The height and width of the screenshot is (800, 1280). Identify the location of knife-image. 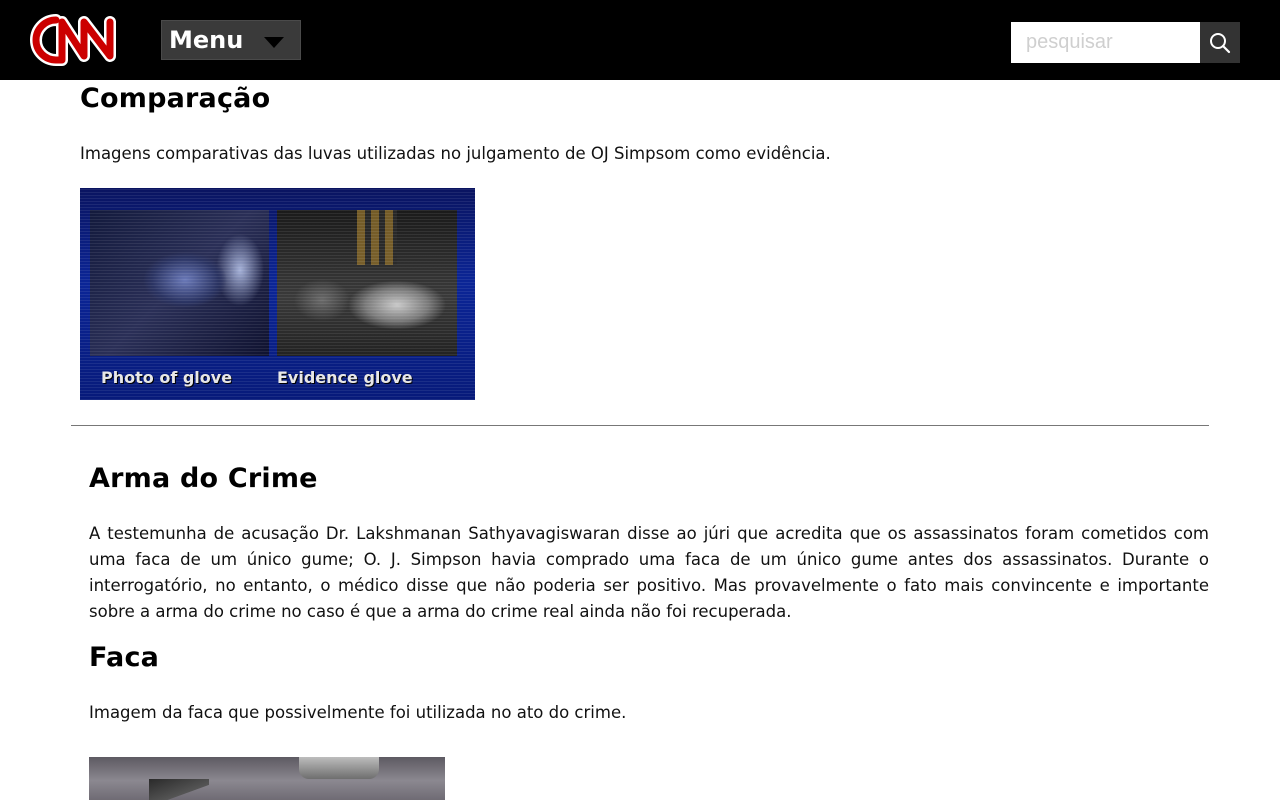
(267, 778).